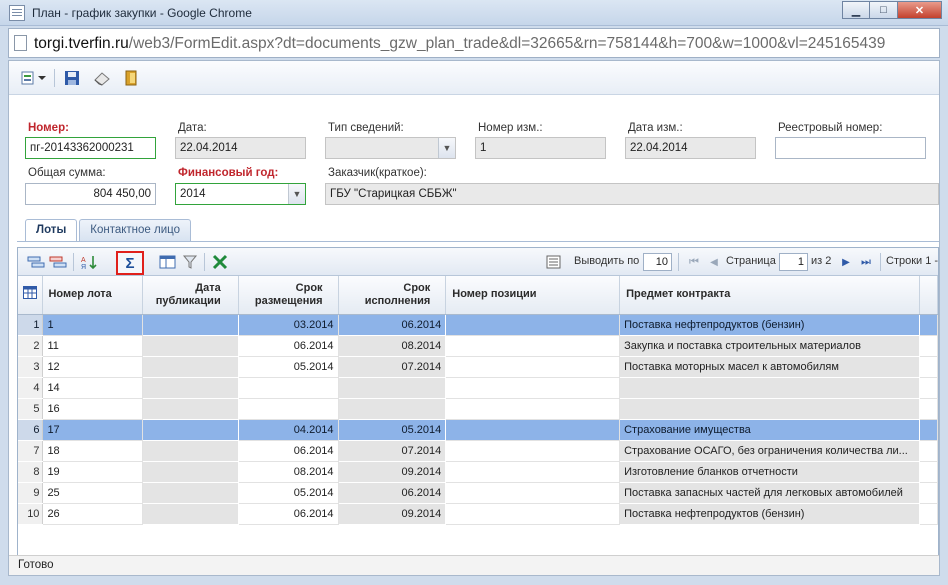 The image size is (948, 585). Describe the element at coordinates (92, 346) in the screenshot. I see `lot-number-cell: 11` at that location.